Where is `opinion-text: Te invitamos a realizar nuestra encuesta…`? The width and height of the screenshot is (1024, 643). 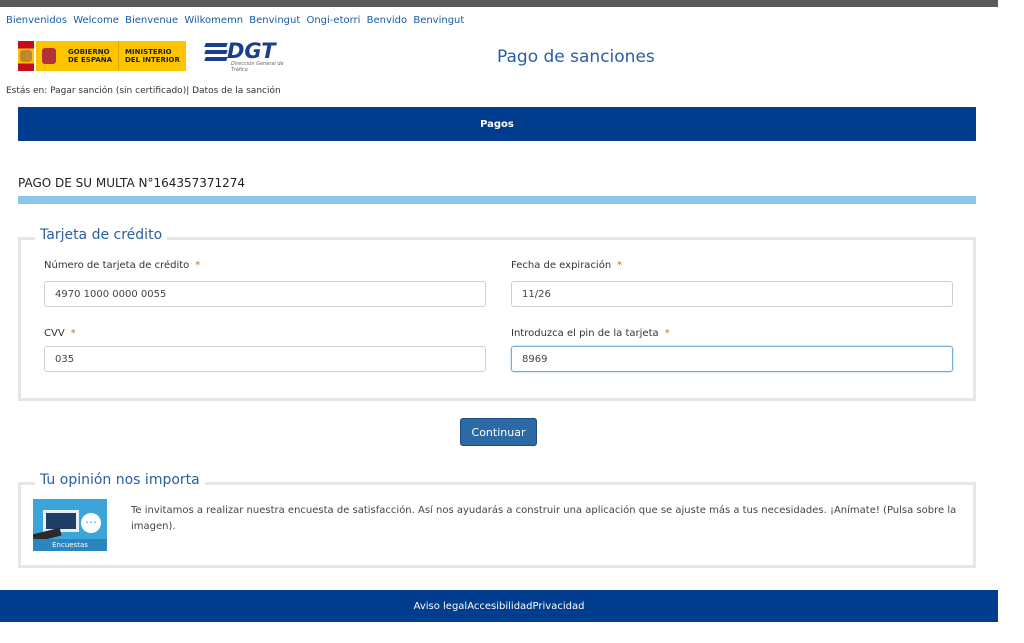
opinion-text: Te invitamos a realizar nuestra encuesta… is located at coordinates (544, 518).